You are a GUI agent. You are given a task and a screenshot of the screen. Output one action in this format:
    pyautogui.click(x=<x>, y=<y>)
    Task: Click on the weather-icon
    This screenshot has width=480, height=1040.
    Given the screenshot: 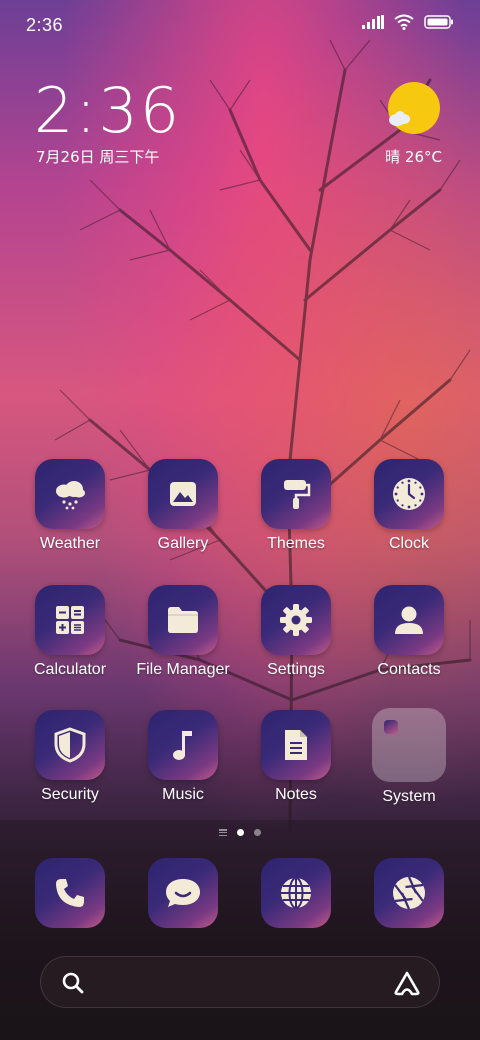 What is the action you would take?
    pyautogui.click(x=70, y=495)
    